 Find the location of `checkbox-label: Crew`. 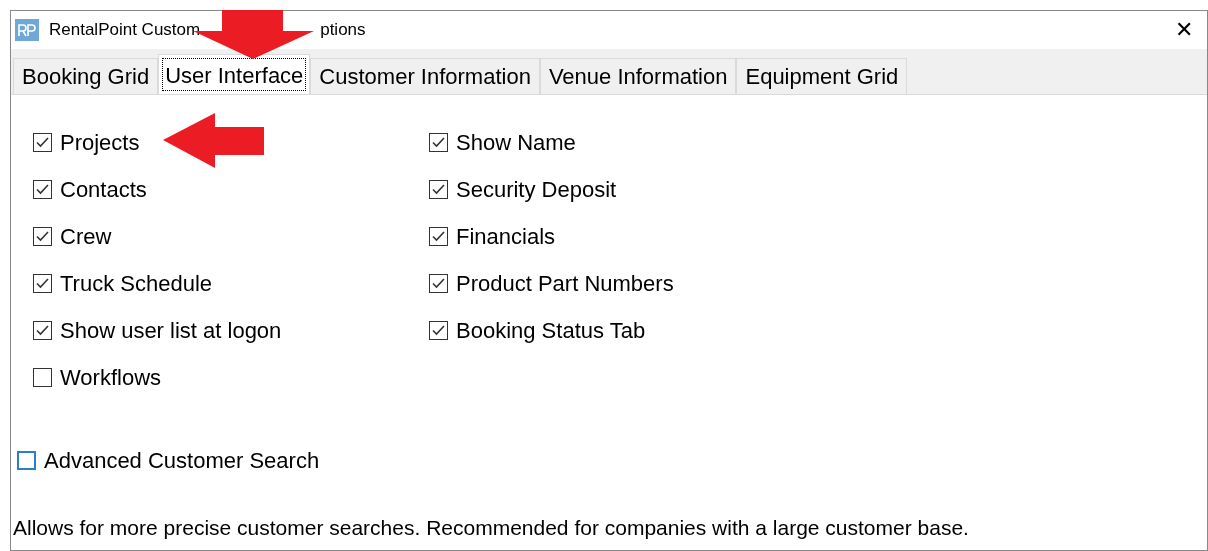

checkbox-label: Crew is located at coordinates (86, 236).